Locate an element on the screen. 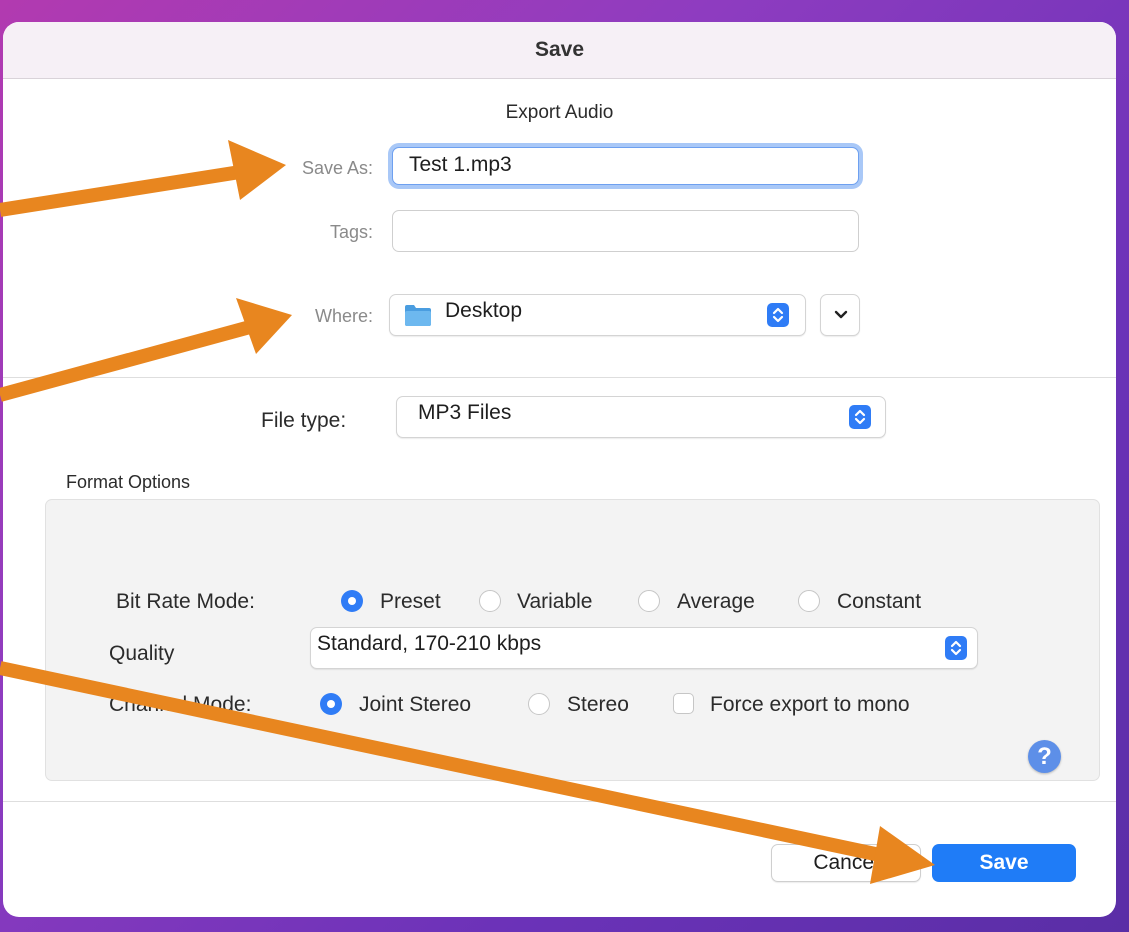 The image size is (1129, 932). bit-rate-variable-radio is located at coordinates (490, 601).